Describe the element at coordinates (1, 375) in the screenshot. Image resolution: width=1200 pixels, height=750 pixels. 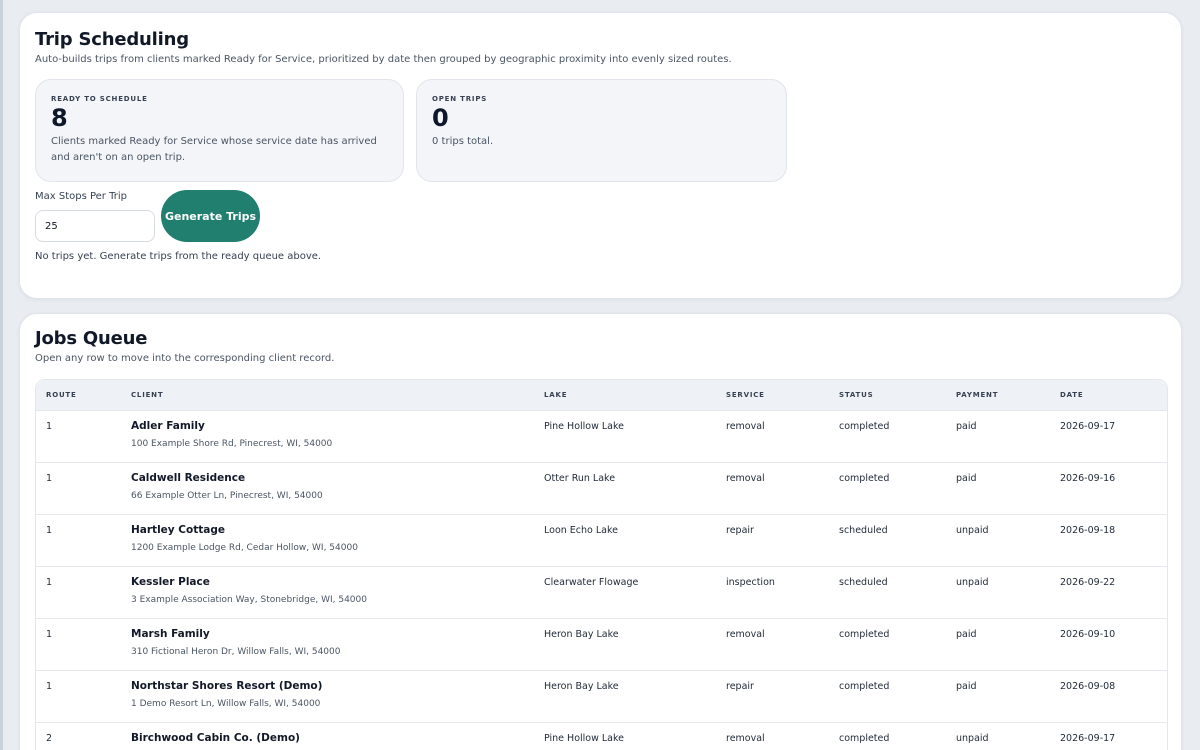
I see `window-left-edge` at that location.